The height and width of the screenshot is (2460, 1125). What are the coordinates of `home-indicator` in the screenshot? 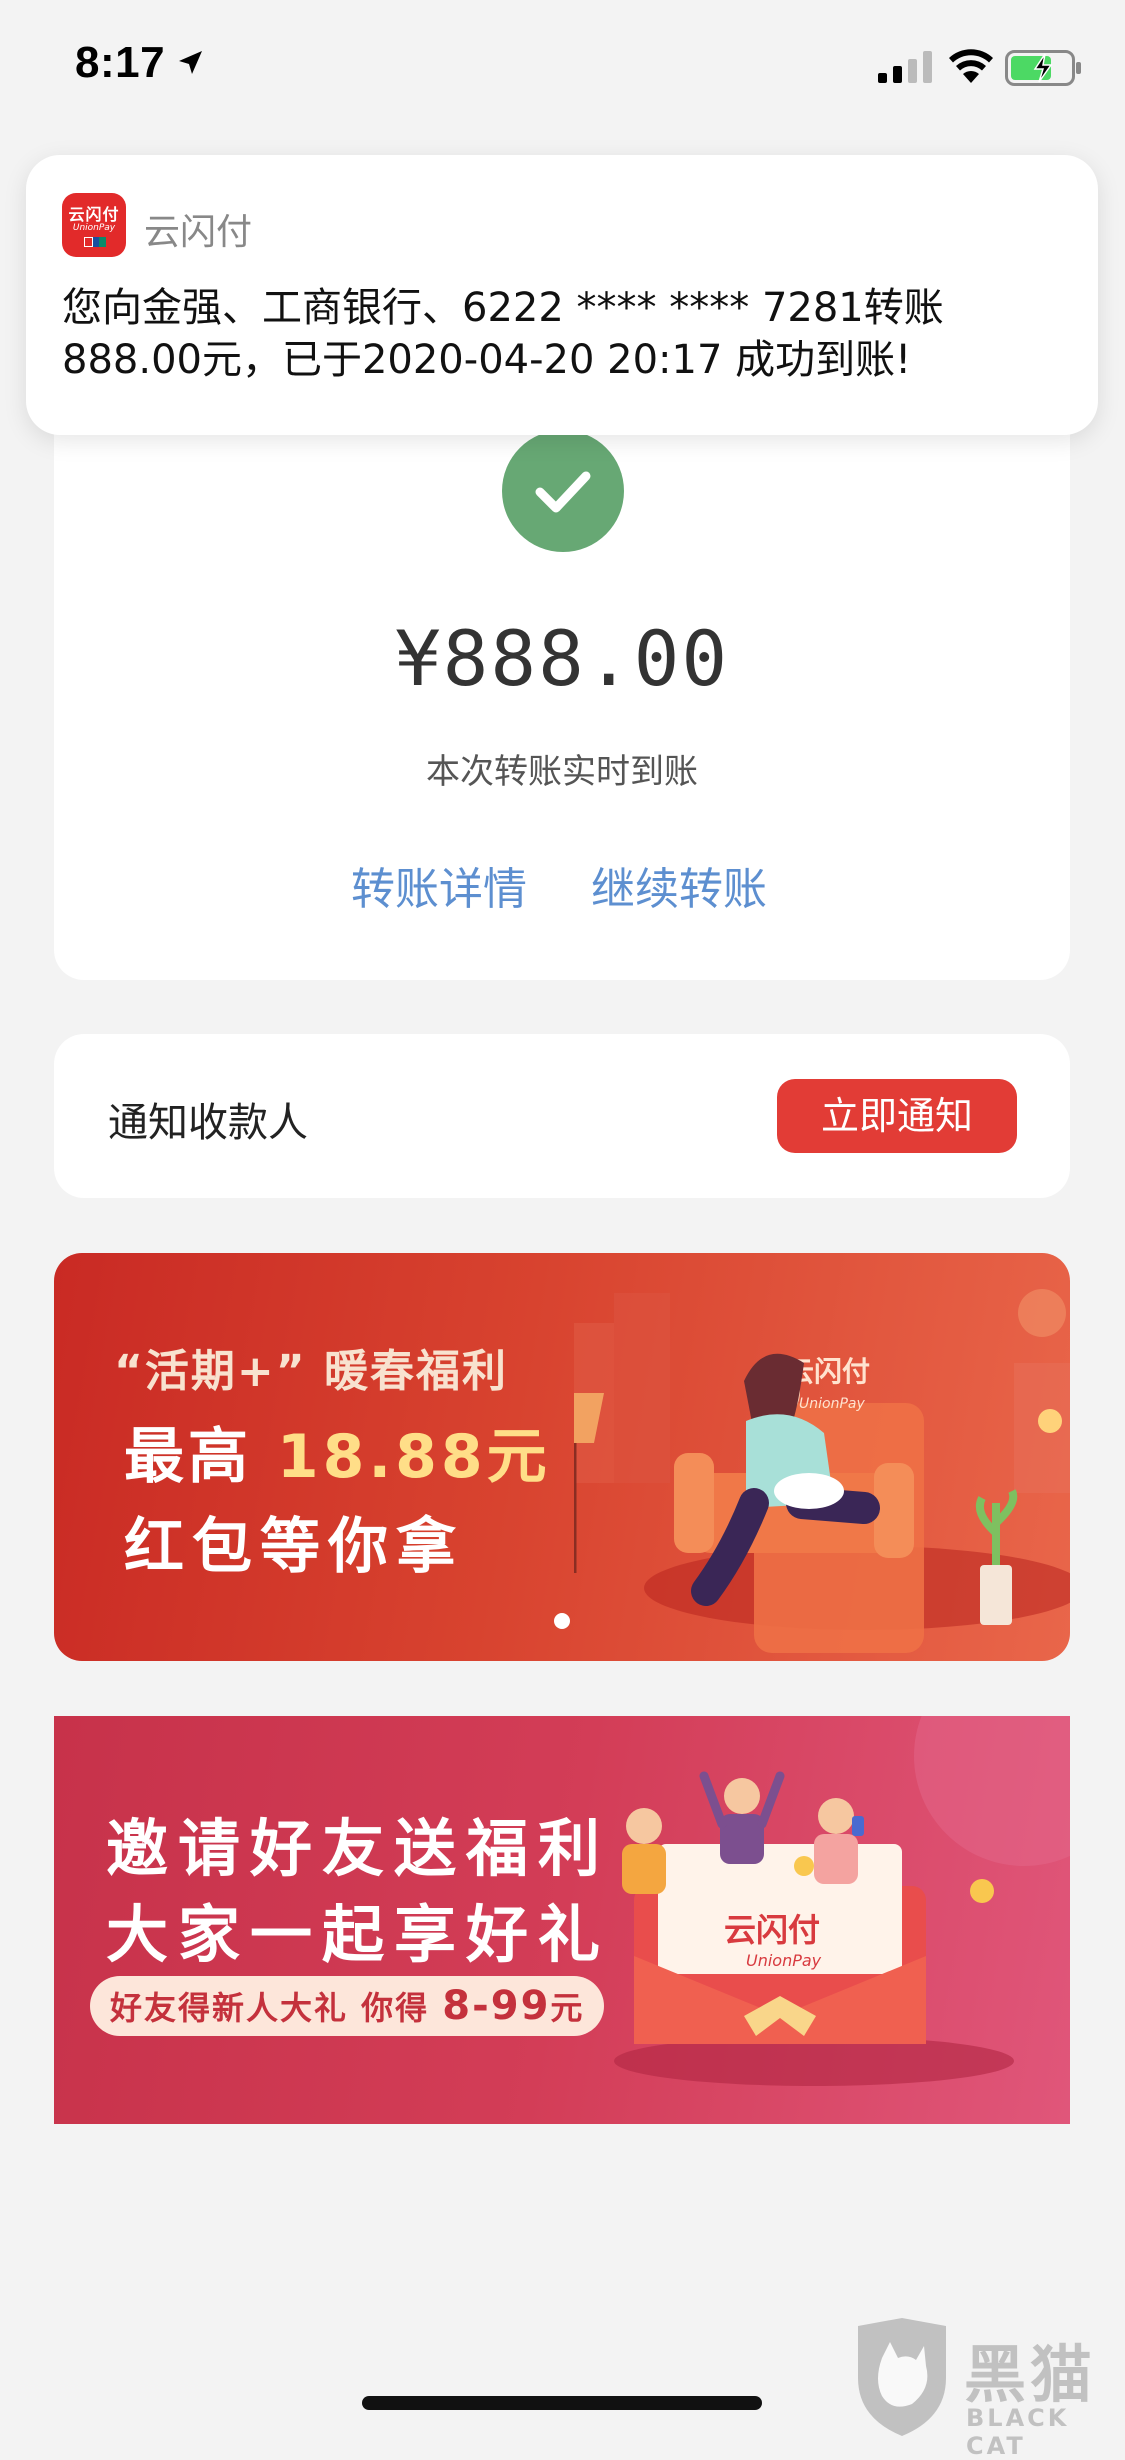 It's located at (562, 2403).